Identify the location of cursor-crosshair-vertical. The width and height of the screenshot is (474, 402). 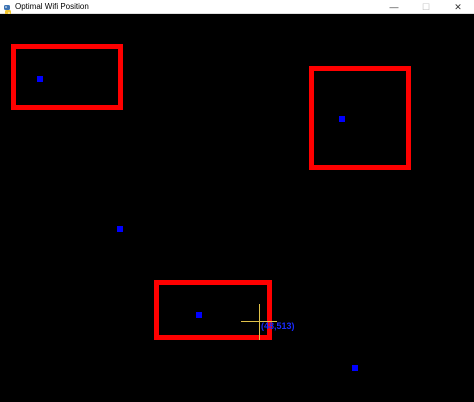
(259, 322).